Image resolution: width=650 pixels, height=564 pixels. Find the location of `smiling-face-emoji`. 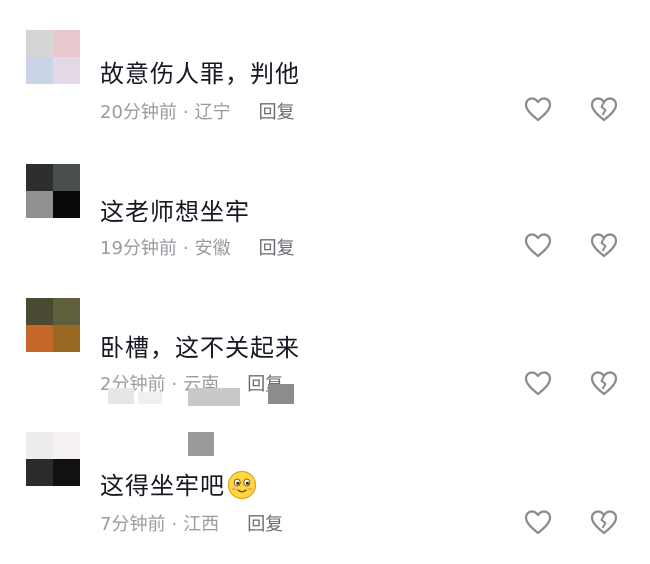

smiling-face-emoji is located at coordinates (242, 485).